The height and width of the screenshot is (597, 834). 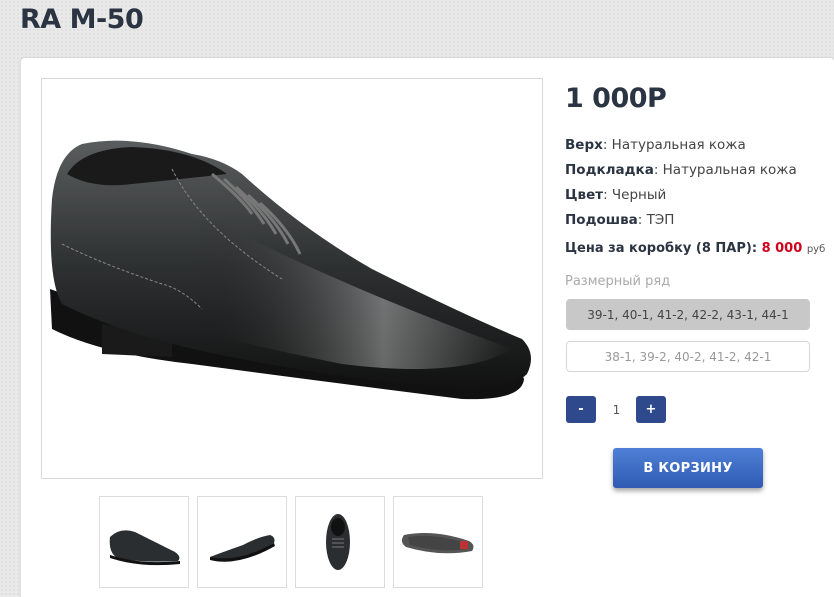 What do you see at coordinates (782, 248) in the screenshot?
I see `box-price-value: 8 000` at bounding box center [782, 248].